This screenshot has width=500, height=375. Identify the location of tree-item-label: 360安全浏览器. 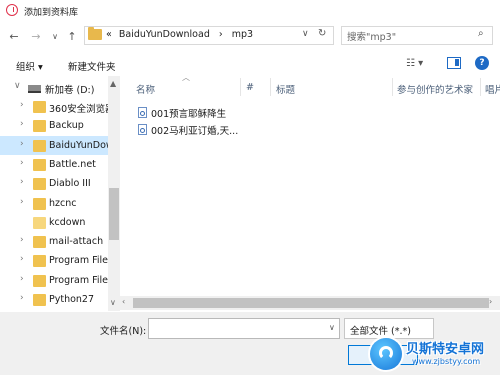
(82, 109).